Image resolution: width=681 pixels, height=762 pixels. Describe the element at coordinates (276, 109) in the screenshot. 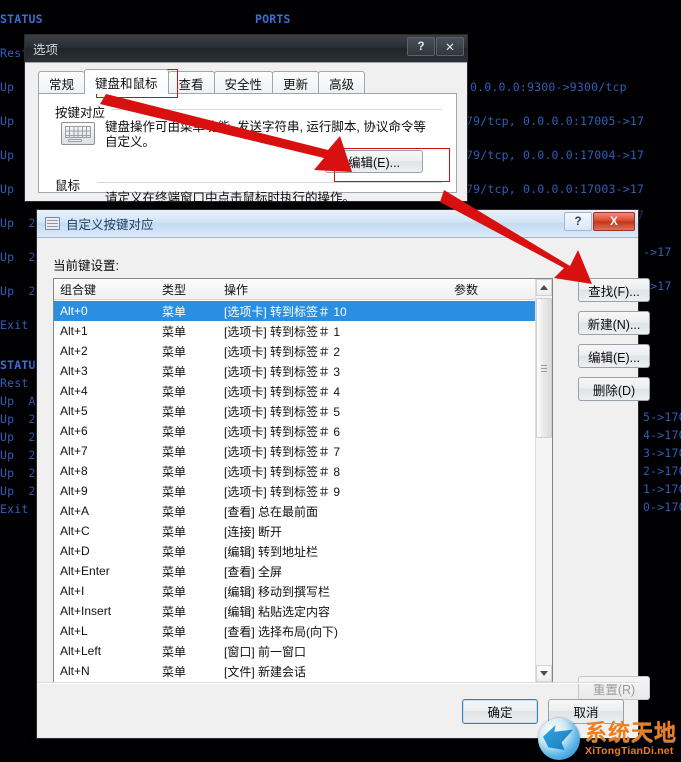

I see `keymap-group-divider` at that location.